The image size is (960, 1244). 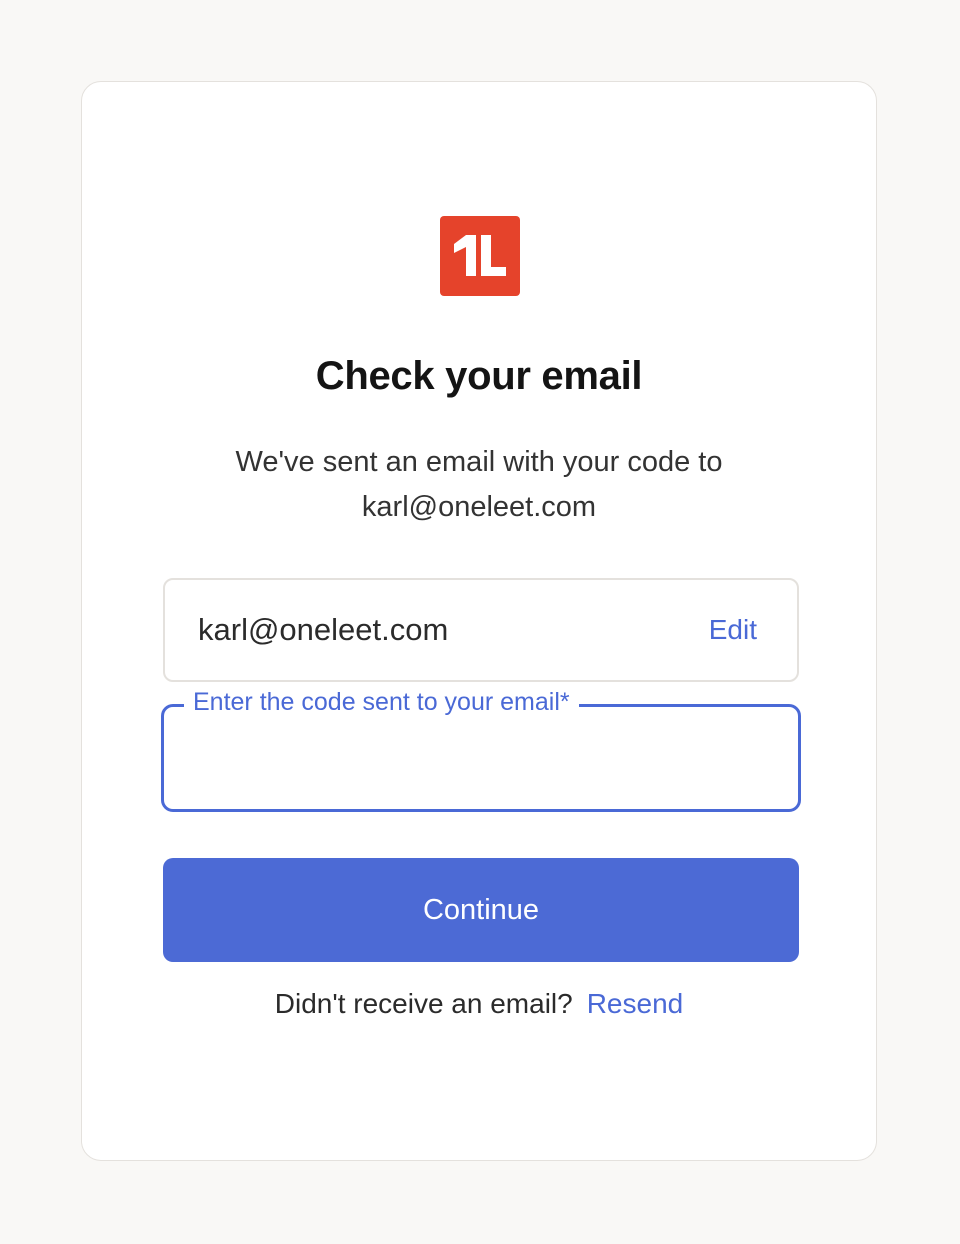 What do you see at coordinates (481, 759) in the screenshot?
I see `verification-code-input` at bounding box center [481, 759].